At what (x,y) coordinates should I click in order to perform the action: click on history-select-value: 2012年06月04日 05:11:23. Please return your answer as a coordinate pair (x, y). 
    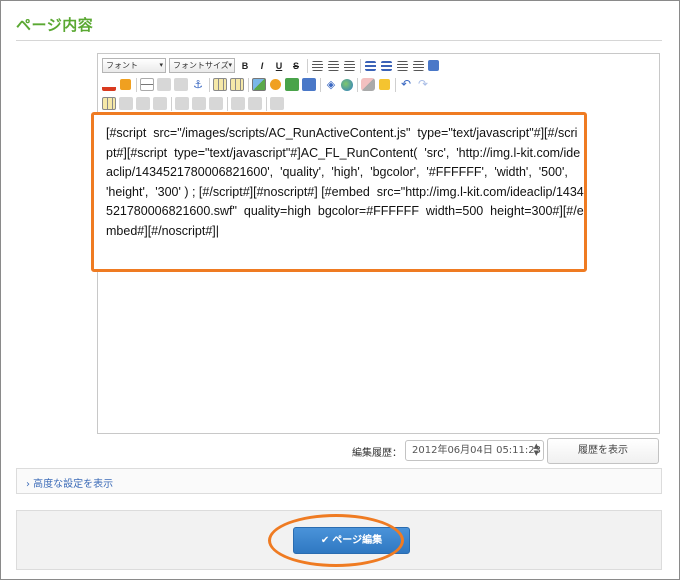
    Looking at the image, I should click on (476, 450).